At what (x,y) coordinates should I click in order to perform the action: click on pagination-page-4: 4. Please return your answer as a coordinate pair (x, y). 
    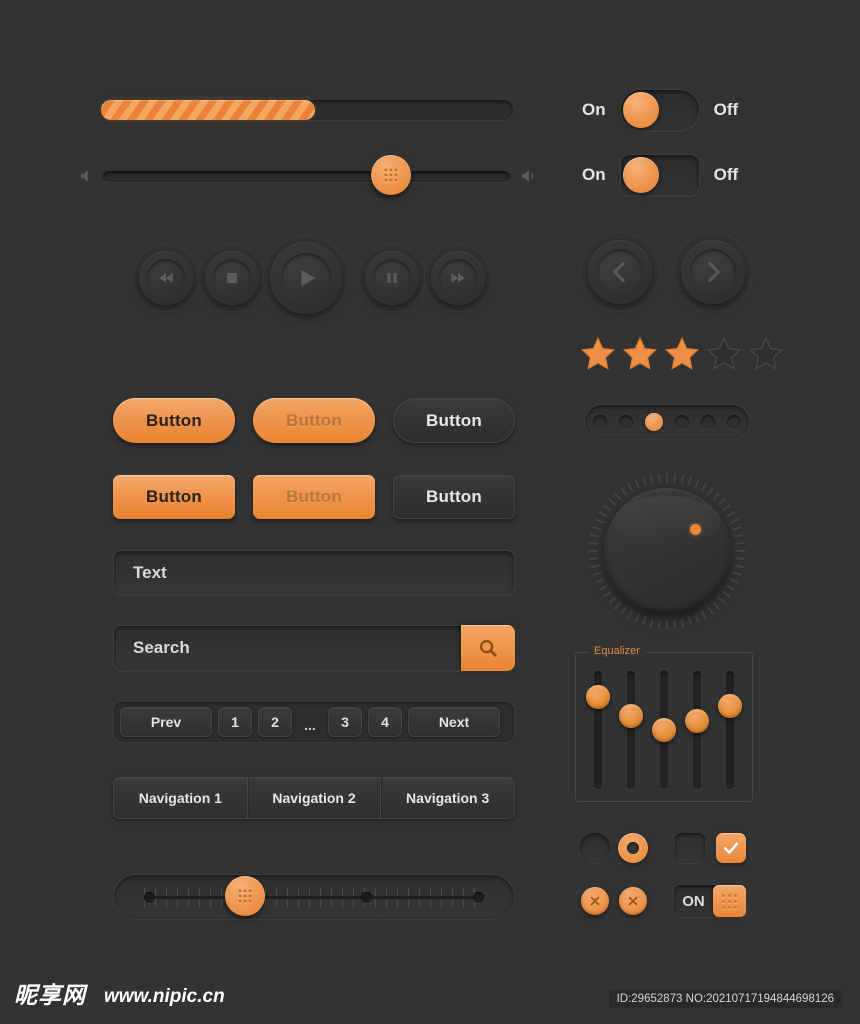
    Looking at the image, I should click on (385, 722).